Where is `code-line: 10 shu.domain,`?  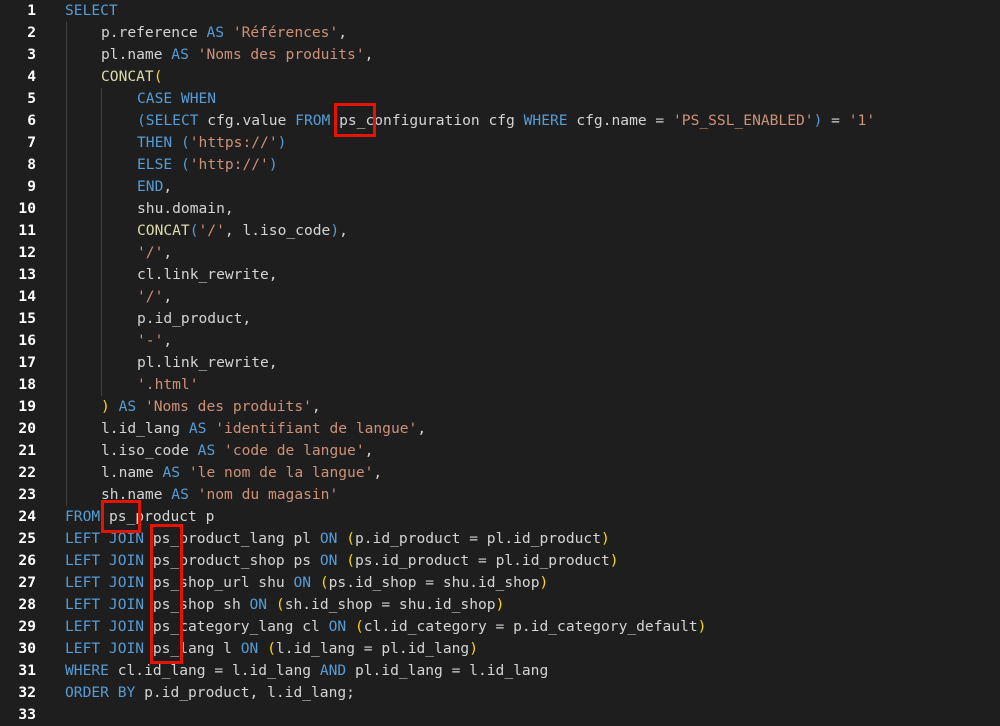 code-line: 10 shu.domain, is located at coordinates (500, 209).